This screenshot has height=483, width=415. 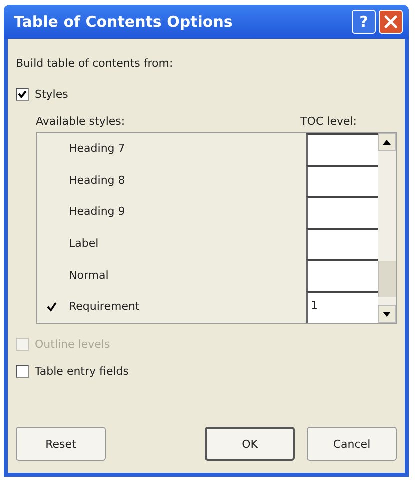 What do you see at coordinates (387, 228) in the screenshot?
I see `scrollbar` at bounding box center [387, 228].